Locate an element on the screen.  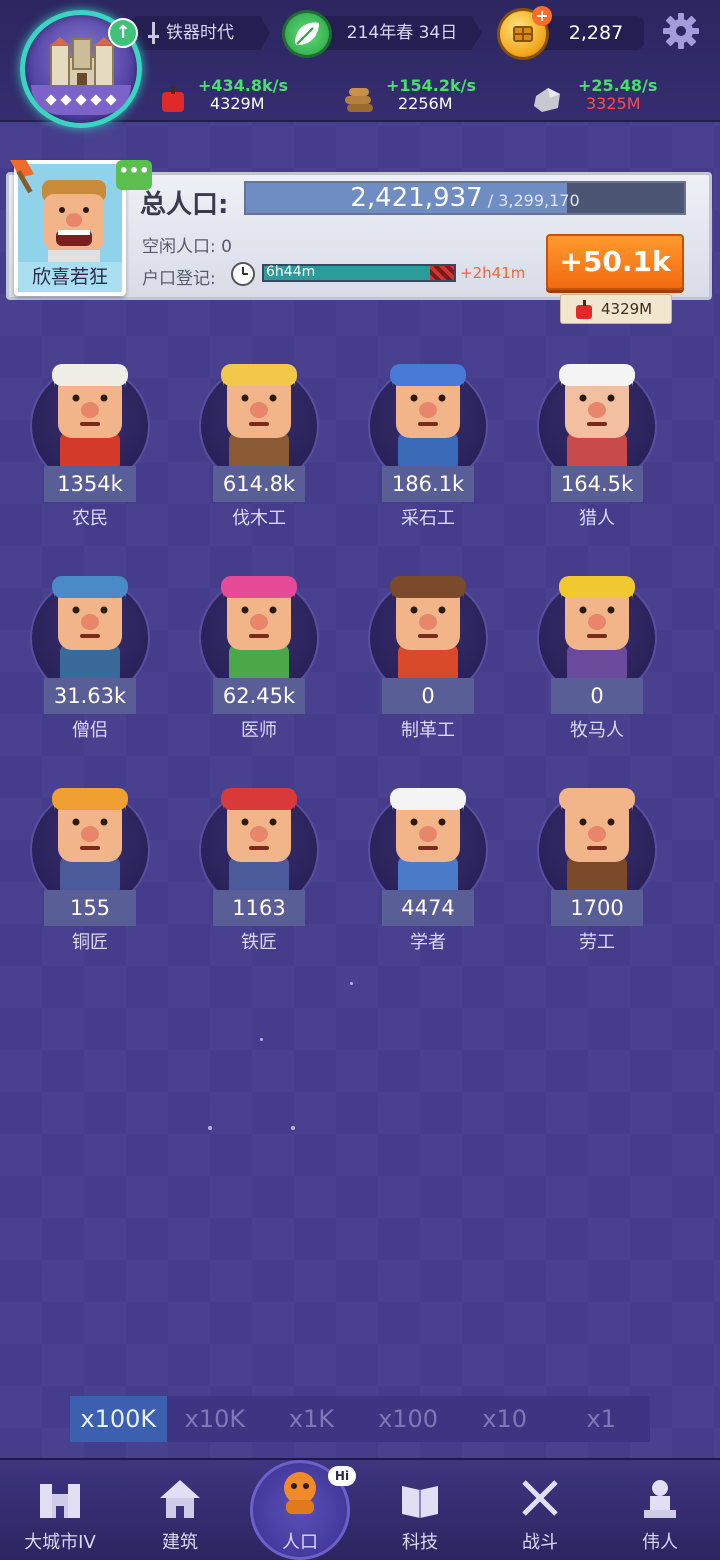
worker-card: 164.5k 猎人 is located at coordinates (597, 432).